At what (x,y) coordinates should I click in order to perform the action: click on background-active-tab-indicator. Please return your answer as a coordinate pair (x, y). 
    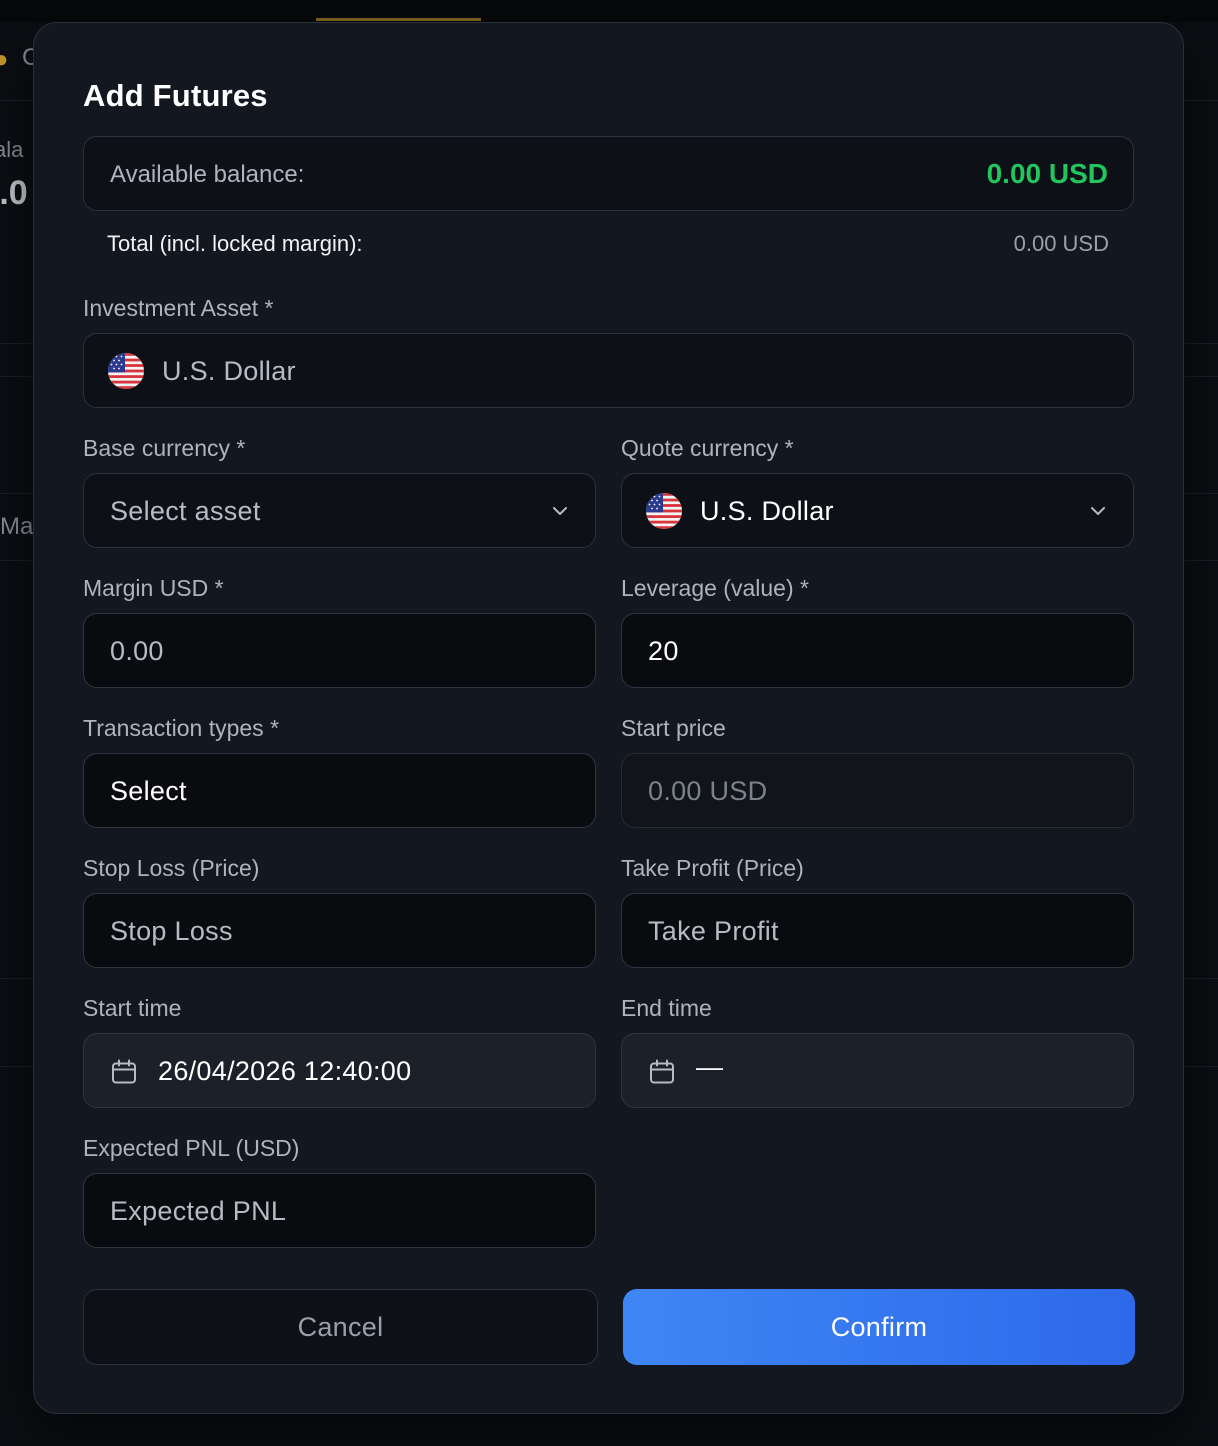
    Looking at the image, I should click on (398, 19).